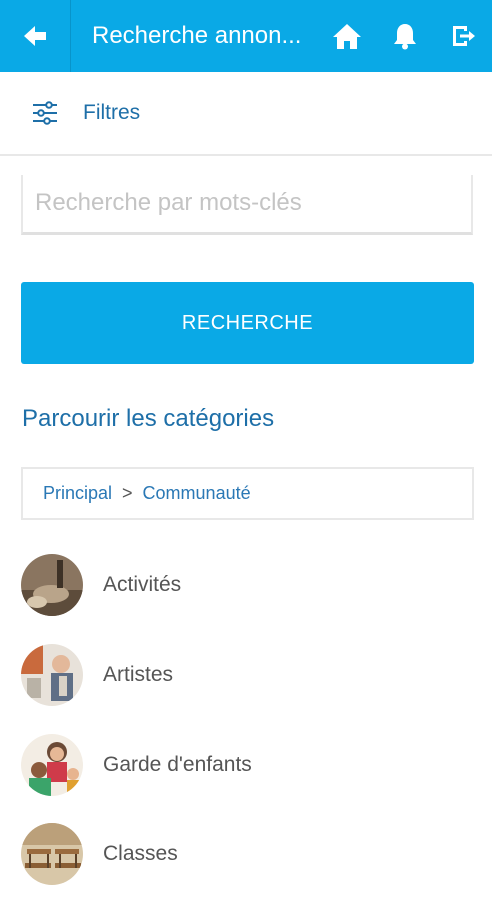 The image size is (492, 900). I want to click on logout-icon, so click(464, 36).